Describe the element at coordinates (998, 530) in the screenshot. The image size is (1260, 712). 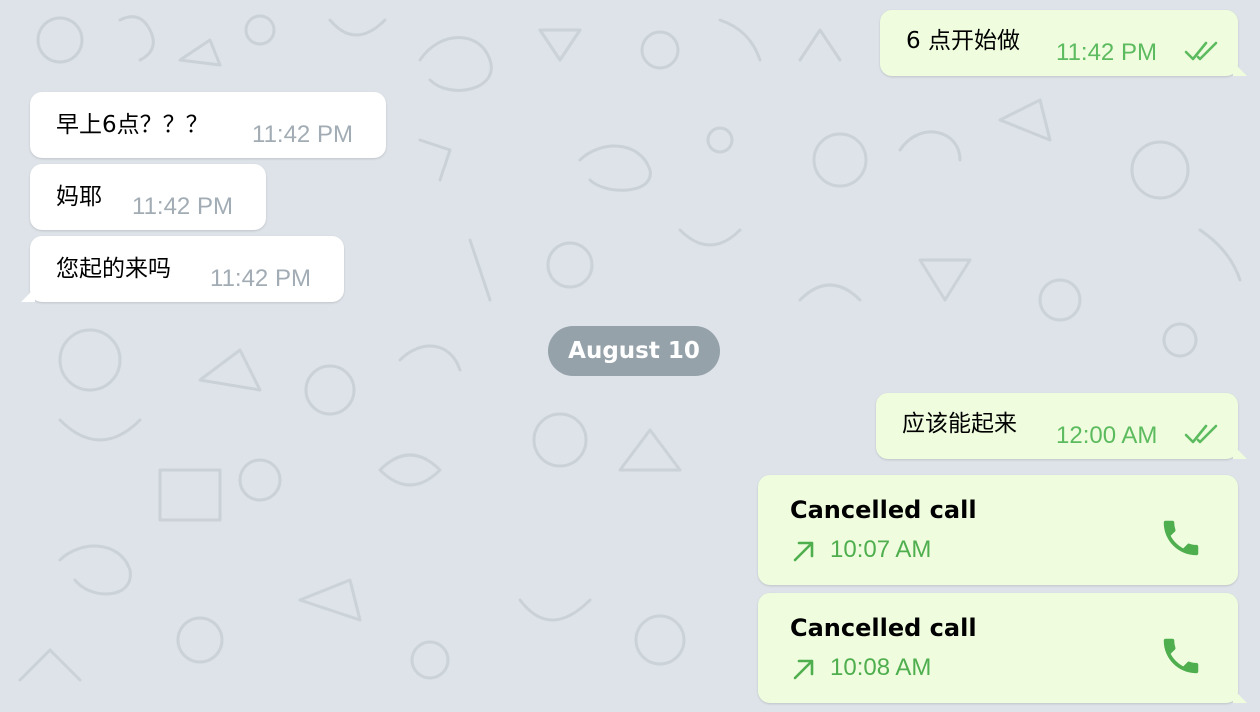
I see `call-message: Cancelled call 10:07 AM` at that location.